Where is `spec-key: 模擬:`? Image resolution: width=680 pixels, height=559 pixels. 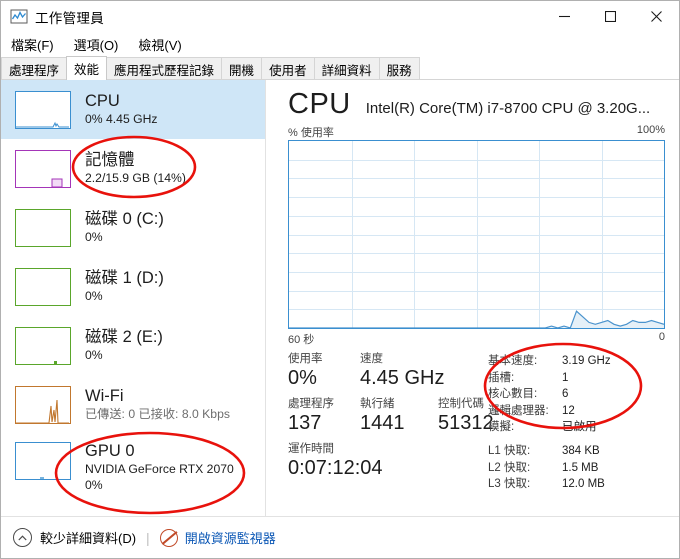
spec-key: 模擬: is located at coordinates (501, 427).